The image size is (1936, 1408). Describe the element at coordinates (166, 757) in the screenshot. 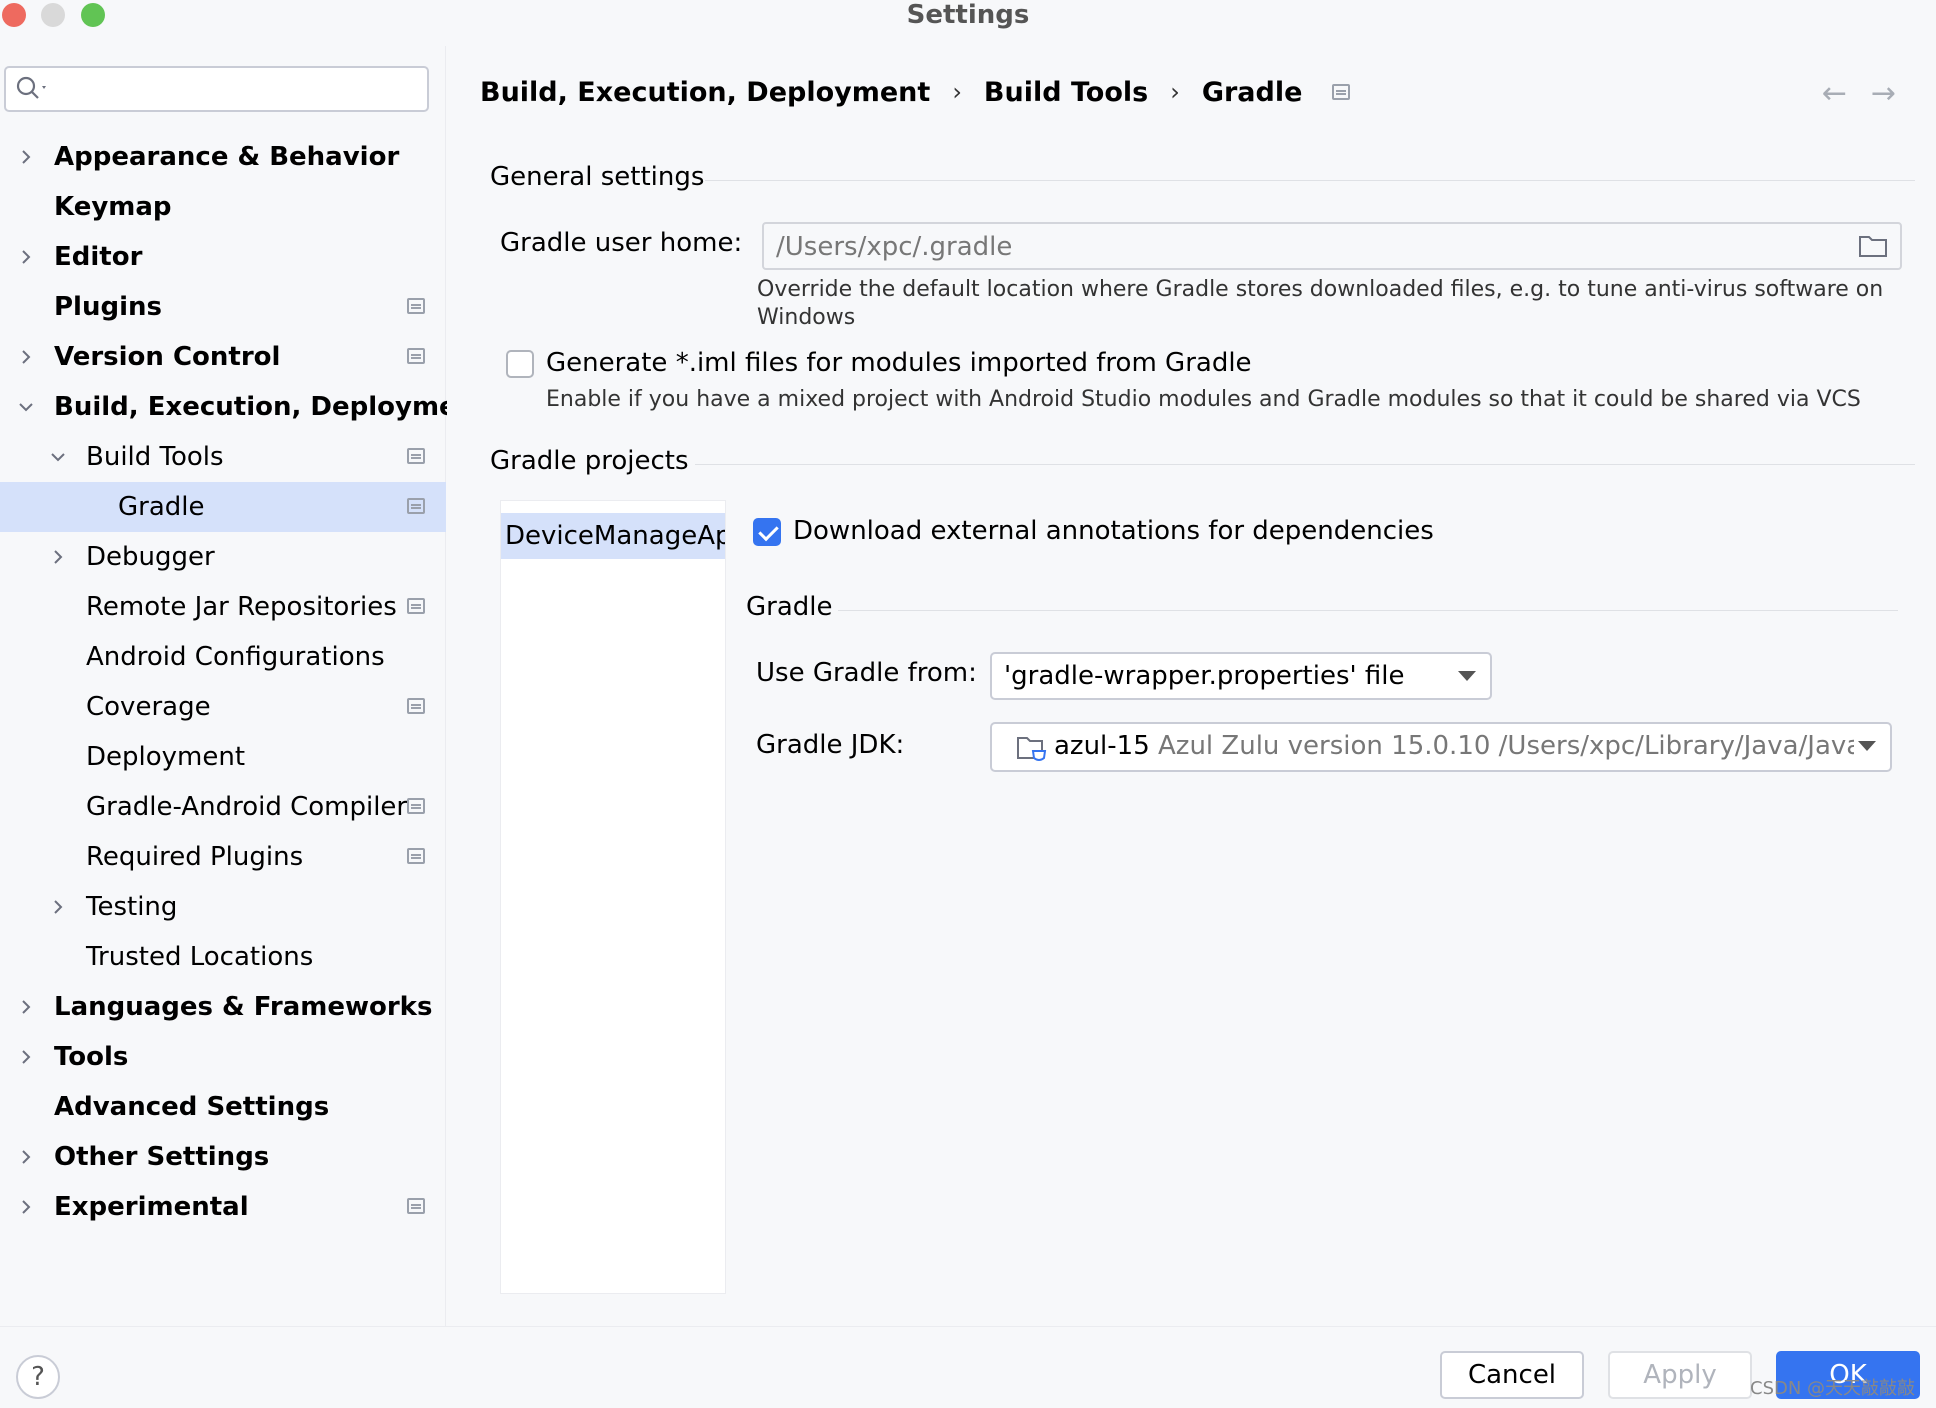

I see `sidebar-item-label: Deployment` at that location.